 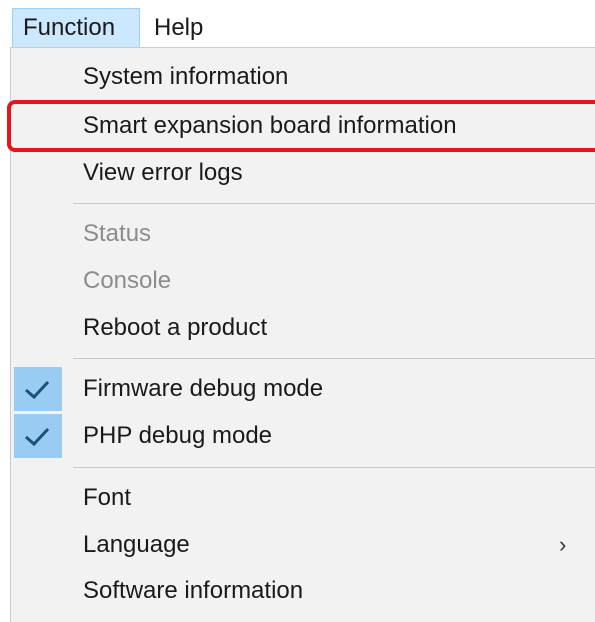 I want to click on menu-item-status: Status, so click(x=303, y=234).